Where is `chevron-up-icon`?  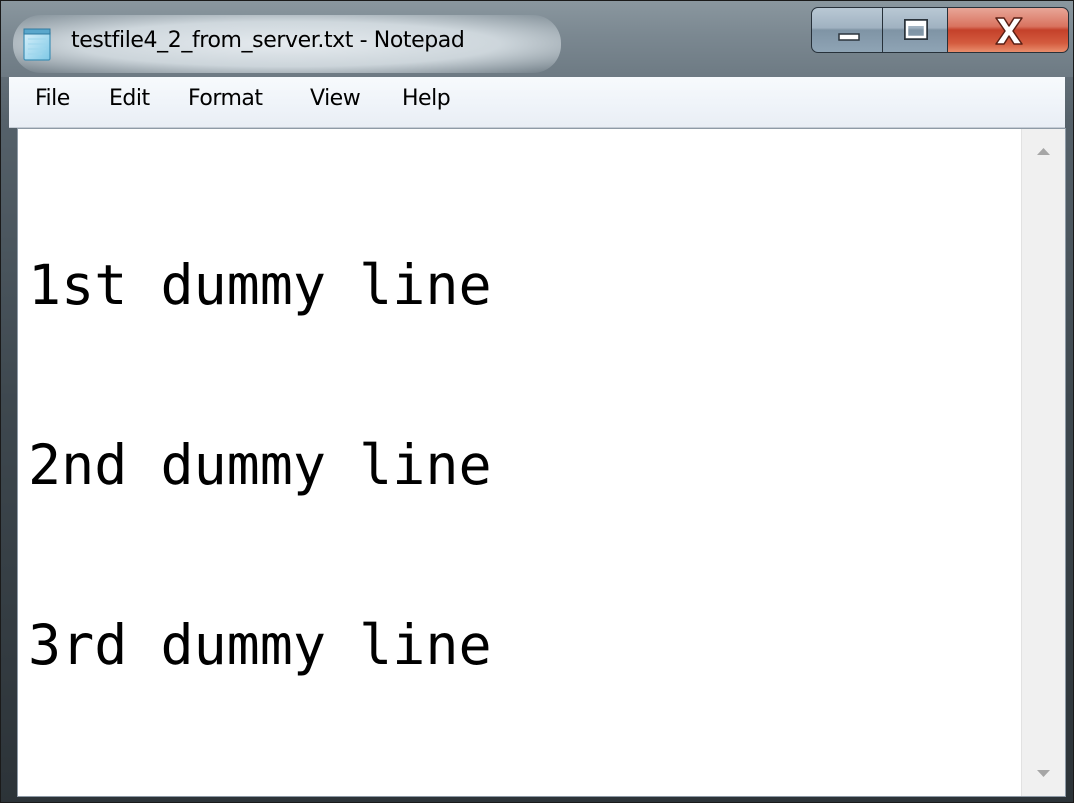
chevron-up-icon is located at coordinates (1043, 151).